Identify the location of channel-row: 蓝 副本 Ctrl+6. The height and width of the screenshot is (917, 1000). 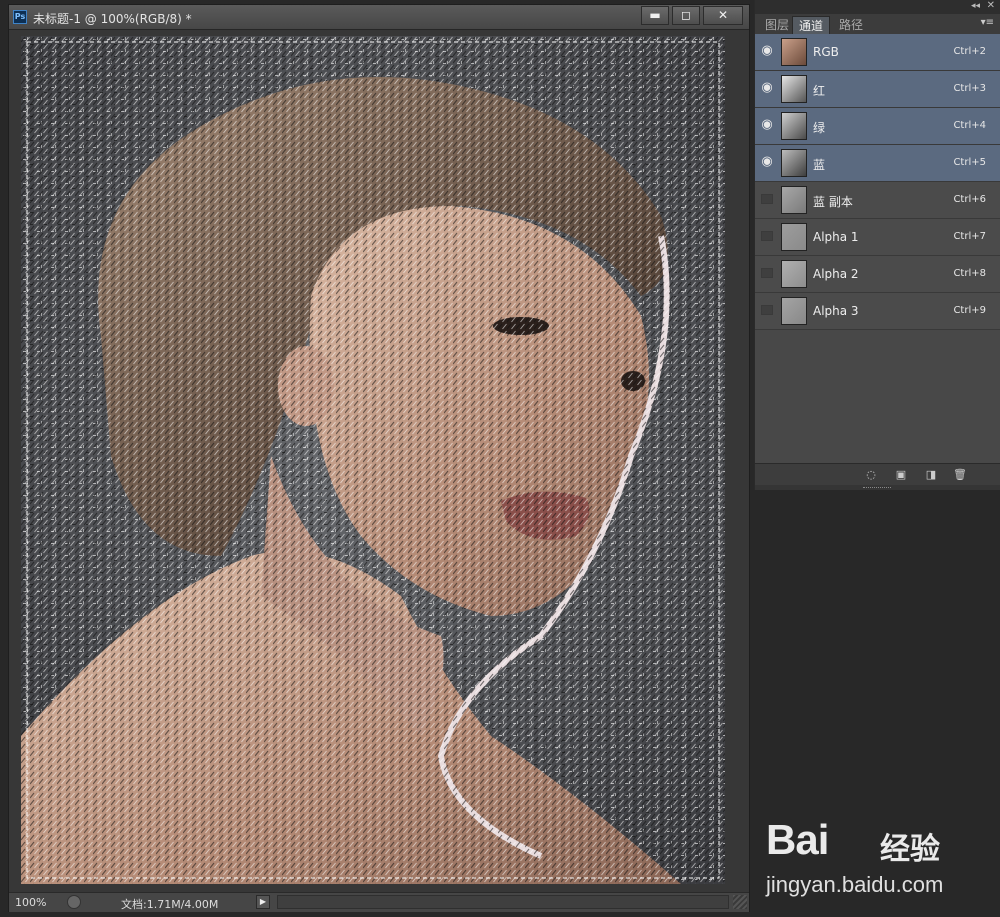
(877, 200).